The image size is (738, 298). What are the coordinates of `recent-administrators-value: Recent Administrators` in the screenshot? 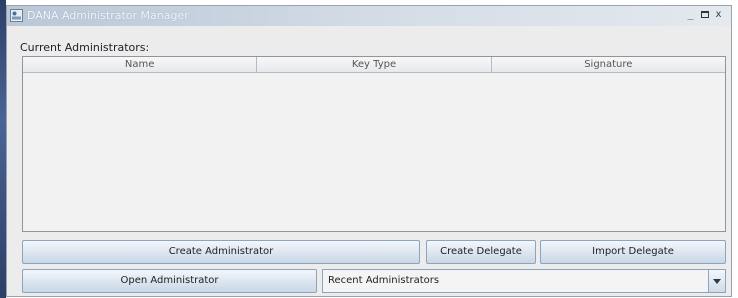 It's located at (384, 280).